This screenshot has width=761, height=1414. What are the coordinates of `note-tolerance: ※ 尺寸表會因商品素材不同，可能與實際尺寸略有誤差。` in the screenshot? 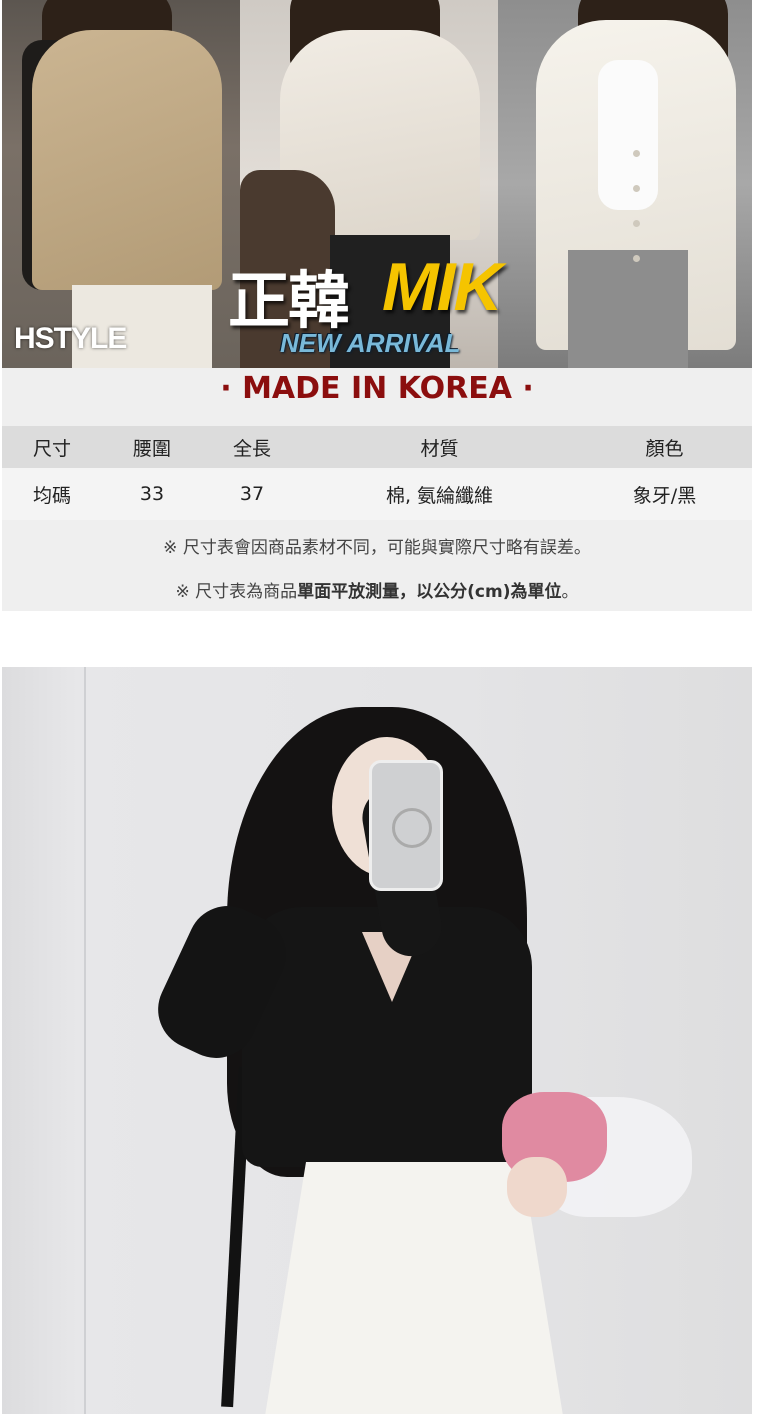 It's located at (377, 548).